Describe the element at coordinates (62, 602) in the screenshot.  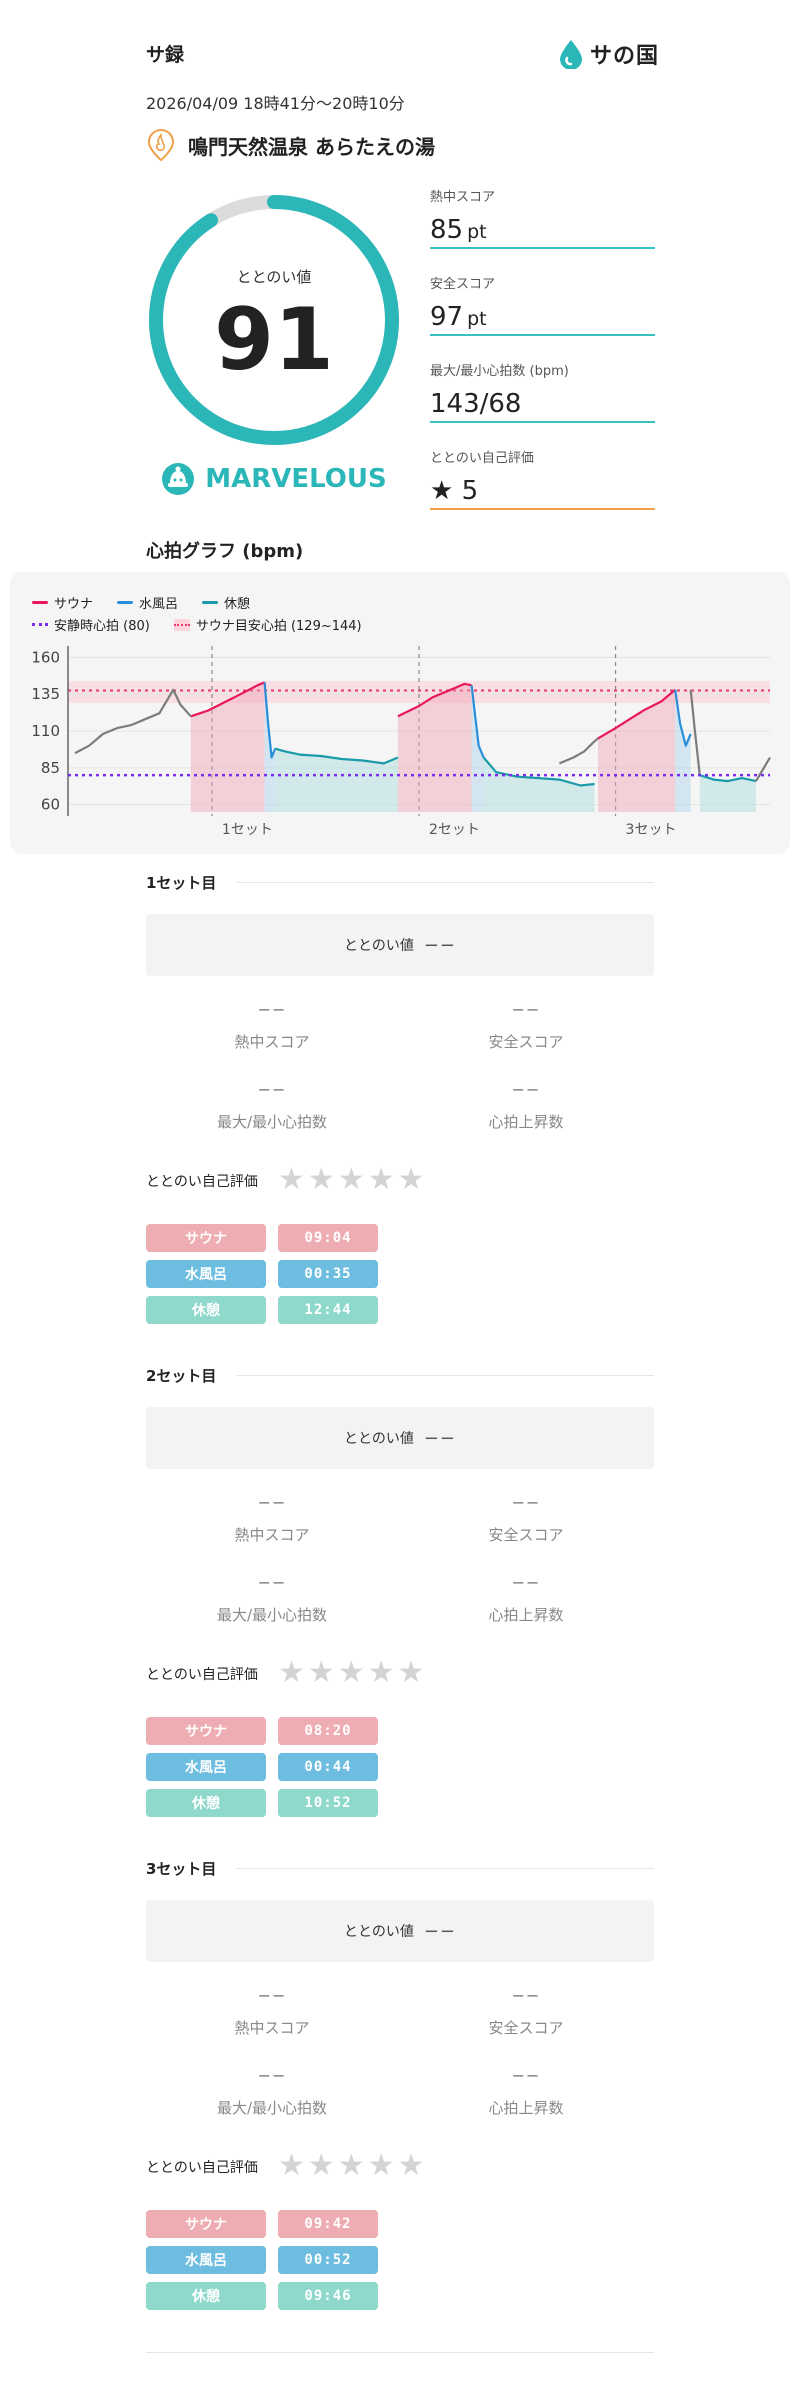
I see `legend-sauna: サウナ` at that location.